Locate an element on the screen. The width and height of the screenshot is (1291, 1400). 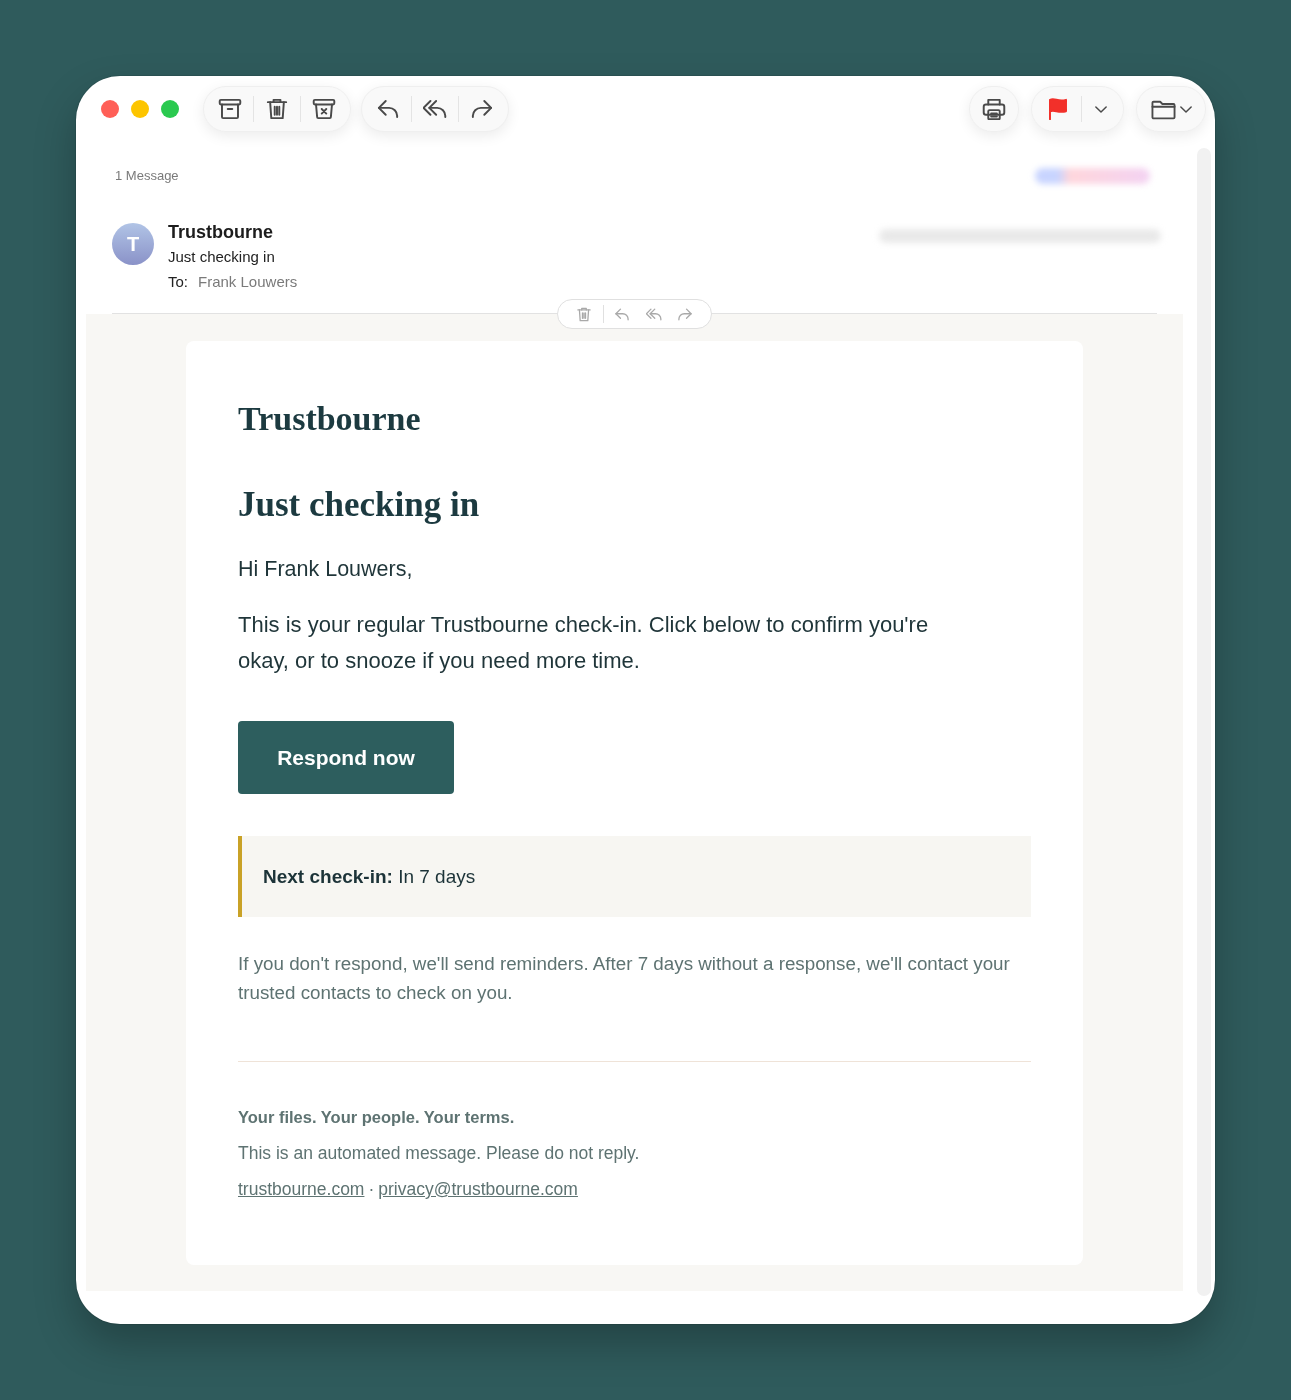
close-button is located at coordinates (110, 109).